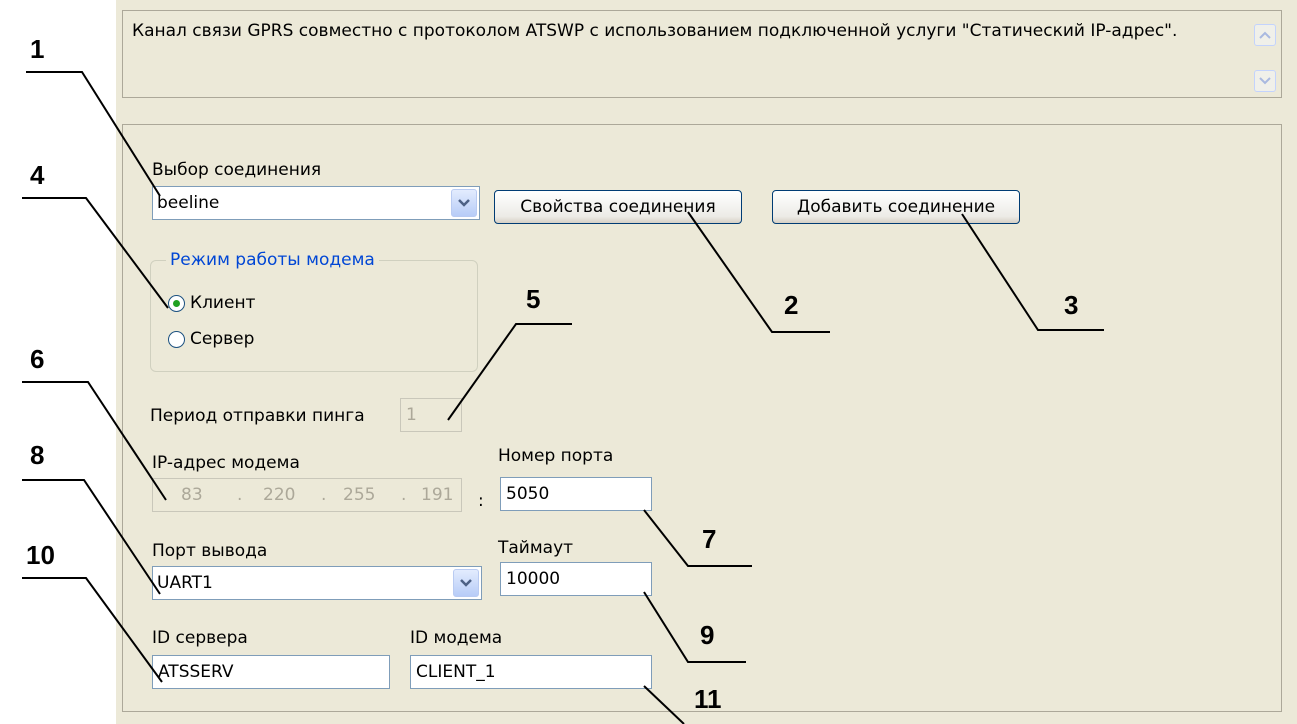 The width and height of the screenshot is (1297, 724). What do you see at coordinates (37, 49) in the screenshot?
I see `callout-1: 1` at bounding box center [37, 49].